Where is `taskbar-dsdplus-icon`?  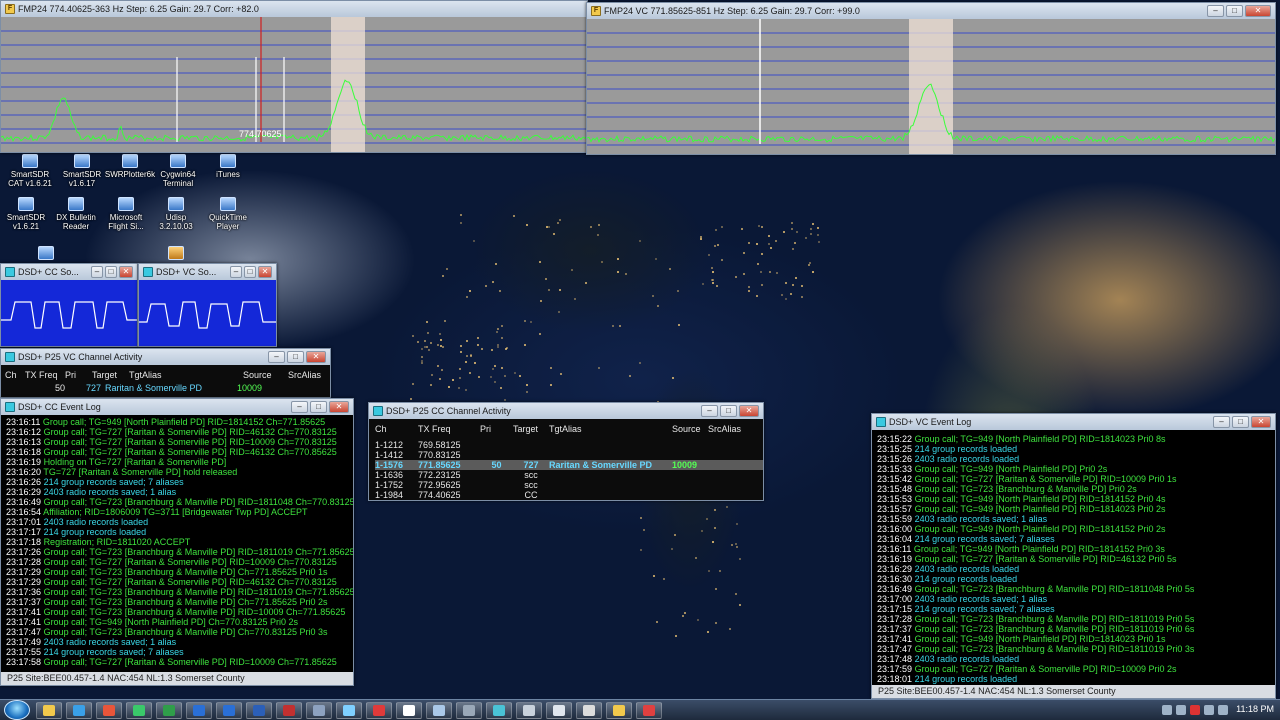 taskbar-dsdplus-icon is located at coordinates (499, 710).